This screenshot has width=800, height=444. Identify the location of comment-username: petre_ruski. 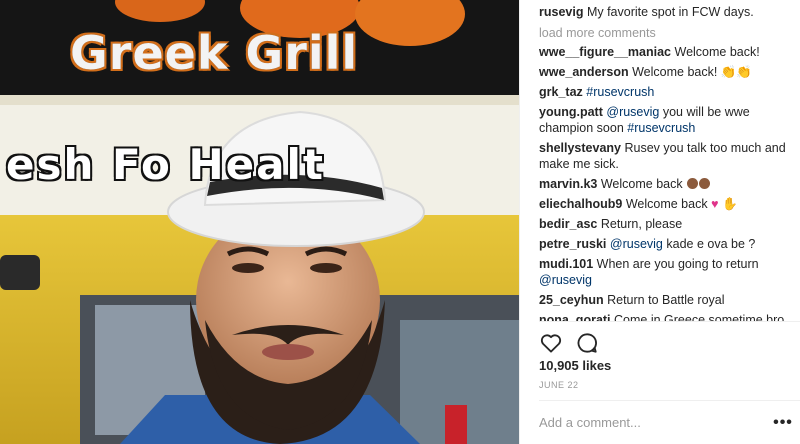
(572, 244).